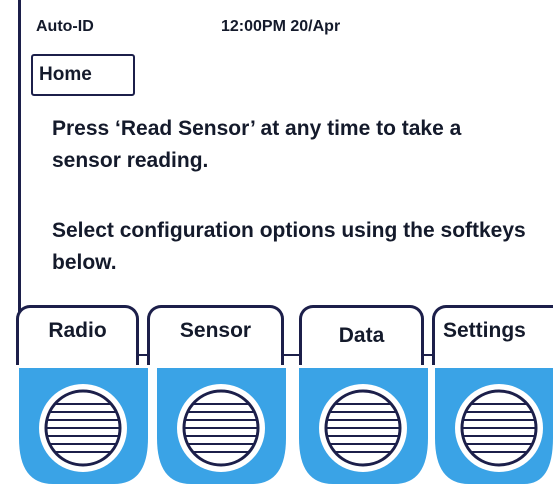 The image size is (553, 489). Describe the element at coordinates (215, 335) in the screenshot. I see `softkey-label-sensor: Sensor` at that location.